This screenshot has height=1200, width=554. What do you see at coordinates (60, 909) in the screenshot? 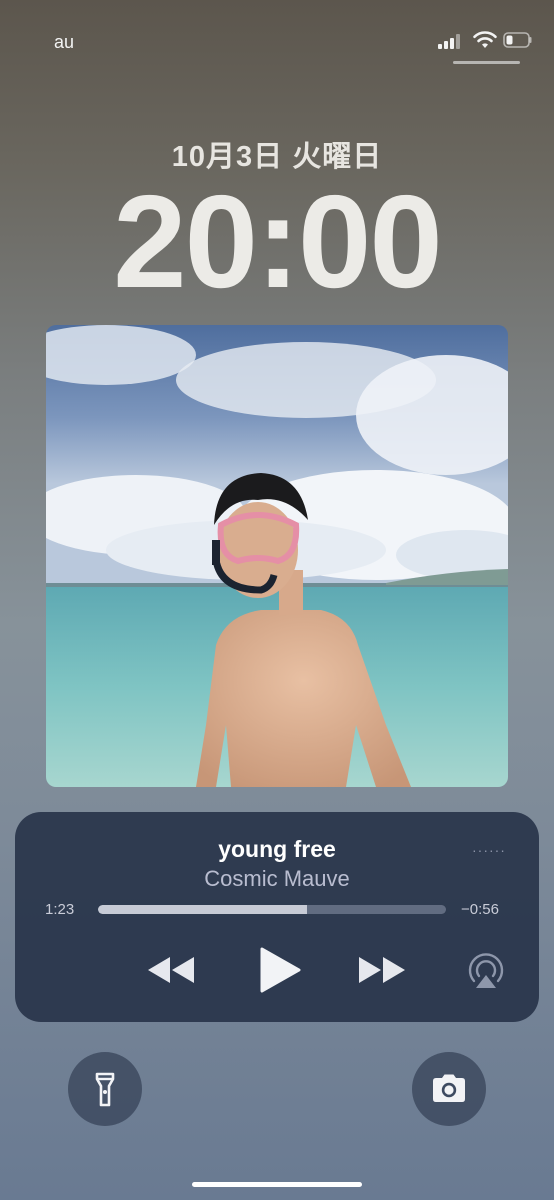
I see `elapsed-time: 1:23` at bounding box center [60, 909].